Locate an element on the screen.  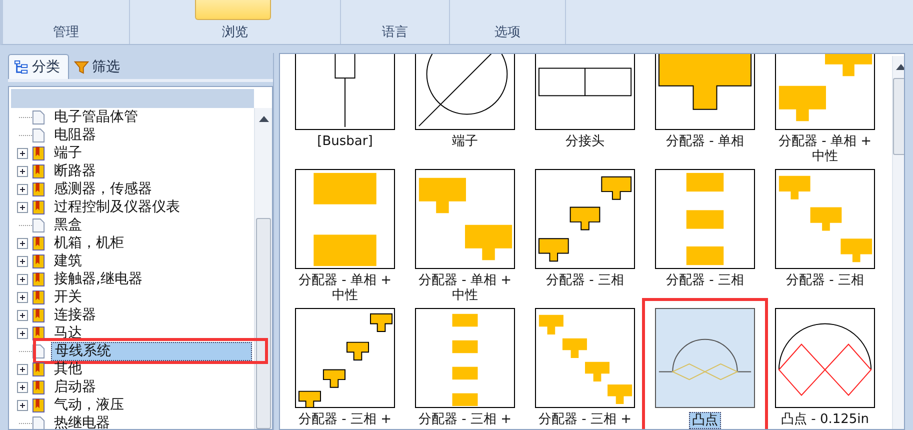
symbol-label: 凸点 - 0.125in is located at coordinates (825, 419).